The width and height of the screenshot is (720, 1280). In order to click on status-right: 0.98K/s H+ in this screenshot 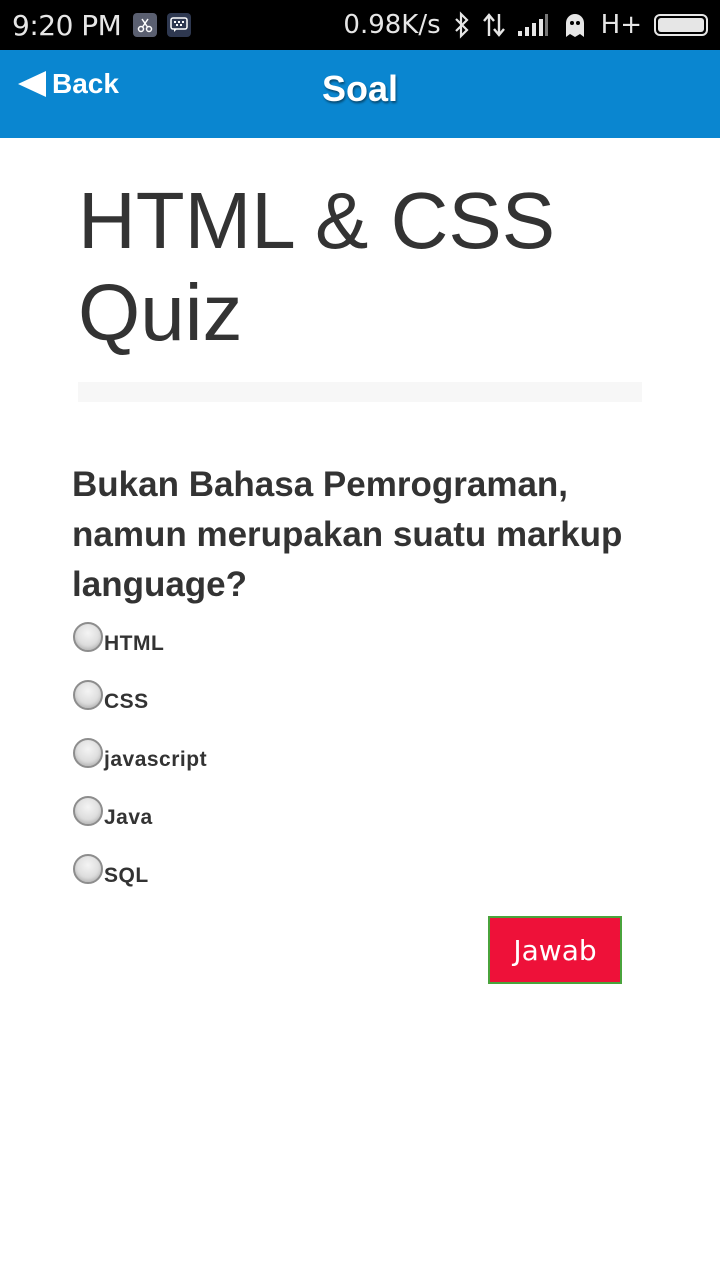, I will do `click(525, 25)`.